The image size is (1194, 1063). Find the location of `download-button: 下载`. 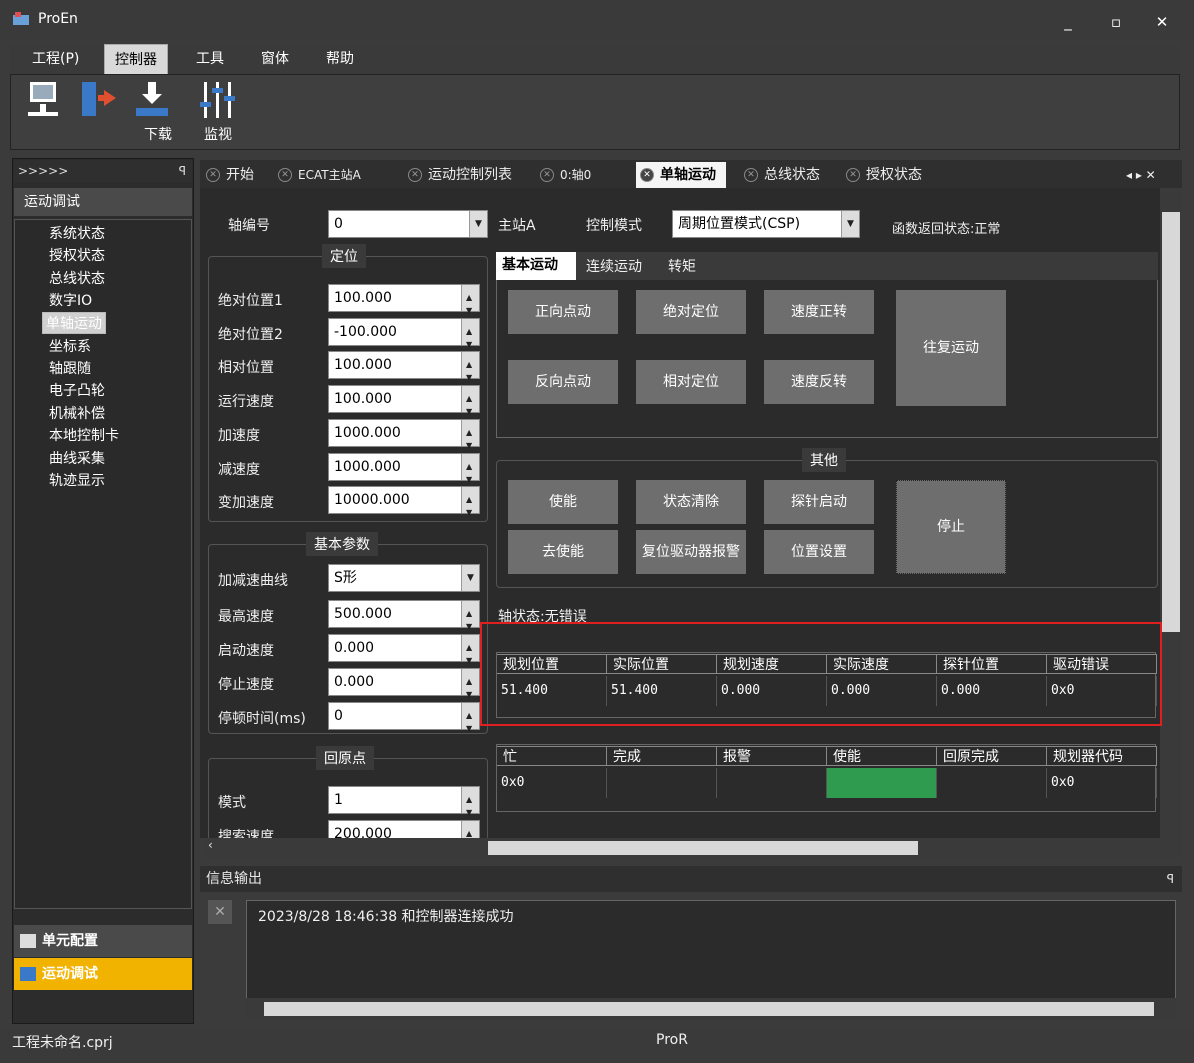

download-button: 下载 is located at coordinates (152, 112).